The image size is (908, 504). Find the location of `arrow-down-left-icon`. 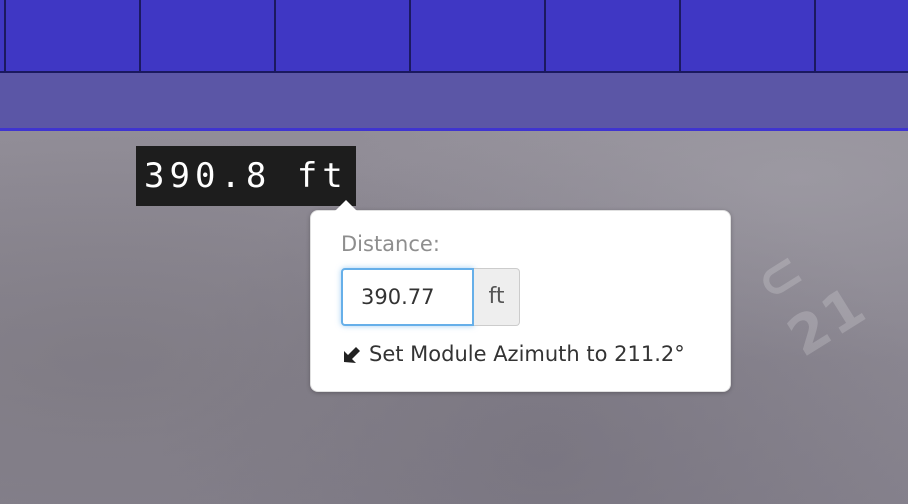

arrow-down-left-icon is located at coordinates (352, 355).